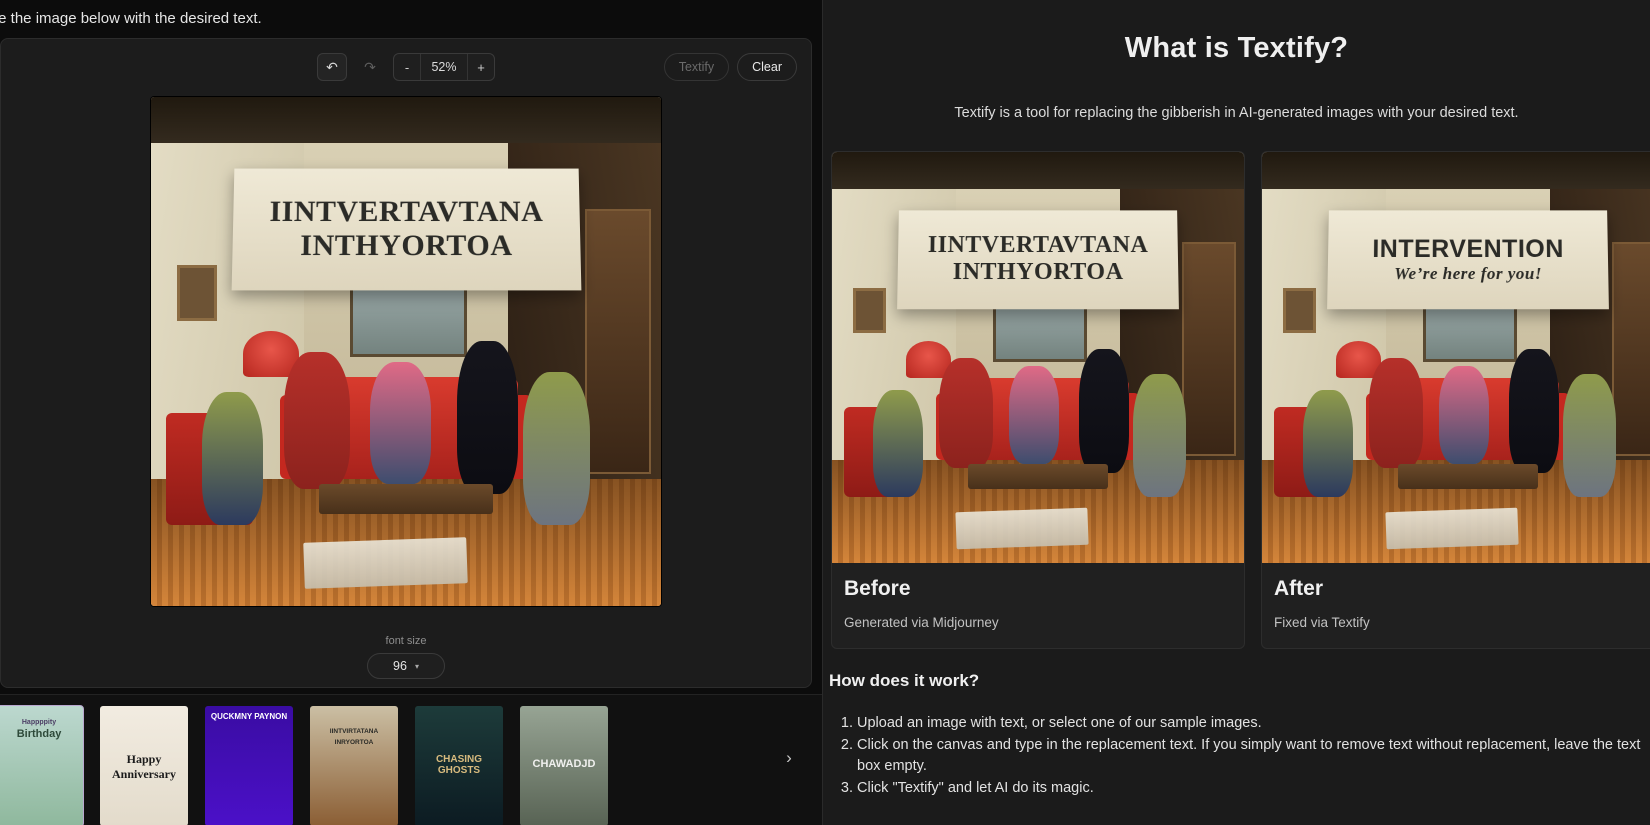 This screenshot has height=825, width=1650. What do you see at coordinates (1038, 271) in the screenshot?
I see `before-banner-line2: INTHYORTOA` at bounding box center [1038, 271].